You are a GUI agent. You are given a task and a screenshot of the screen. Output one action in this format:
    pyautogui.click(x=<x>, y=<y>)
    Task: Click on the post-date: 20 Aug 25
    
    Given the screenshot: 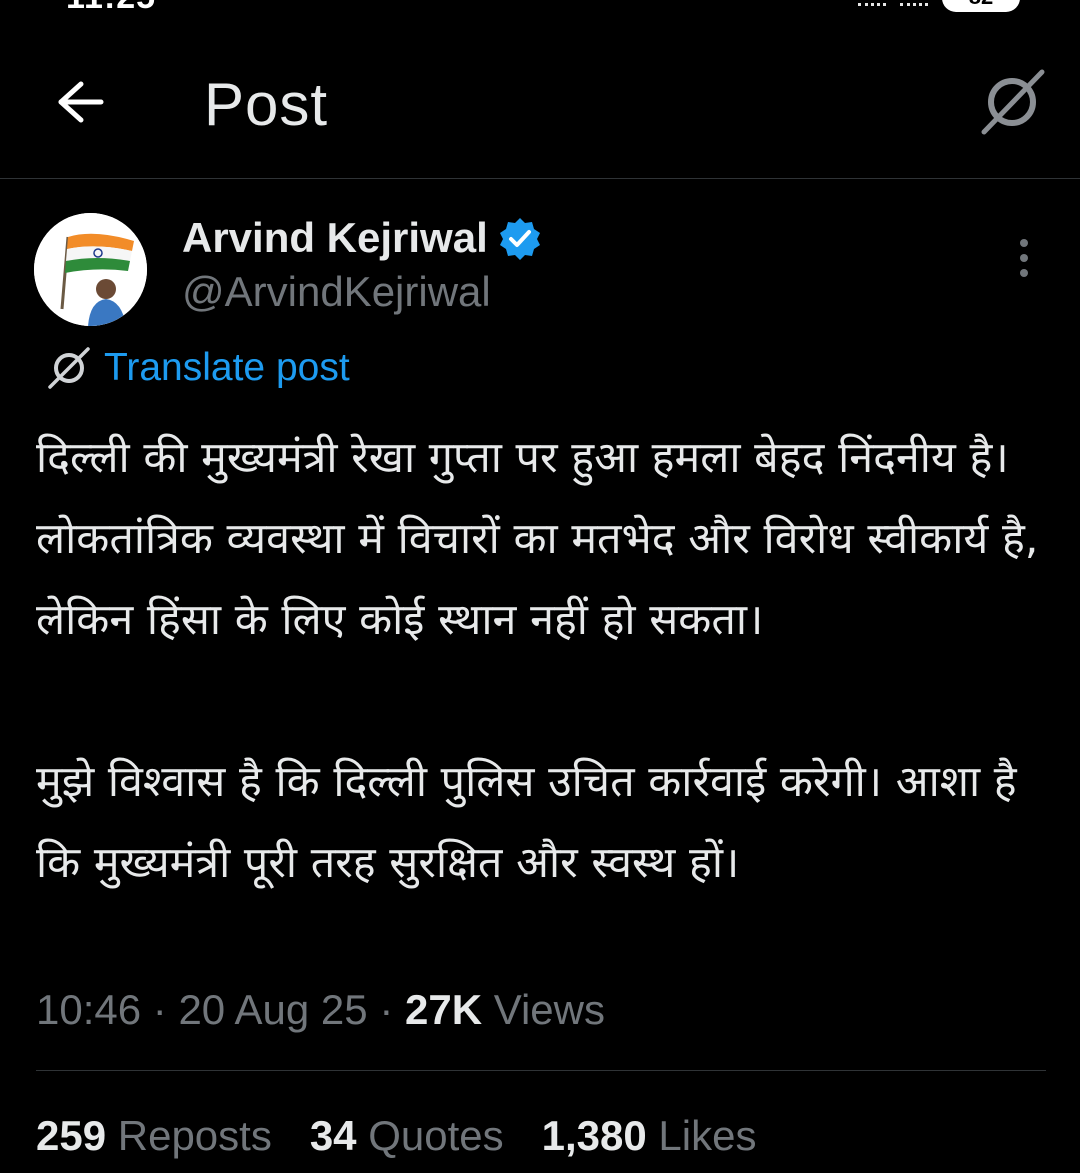 What is the action you would take?
    pyautogui.click(x=273, y=1009)
    